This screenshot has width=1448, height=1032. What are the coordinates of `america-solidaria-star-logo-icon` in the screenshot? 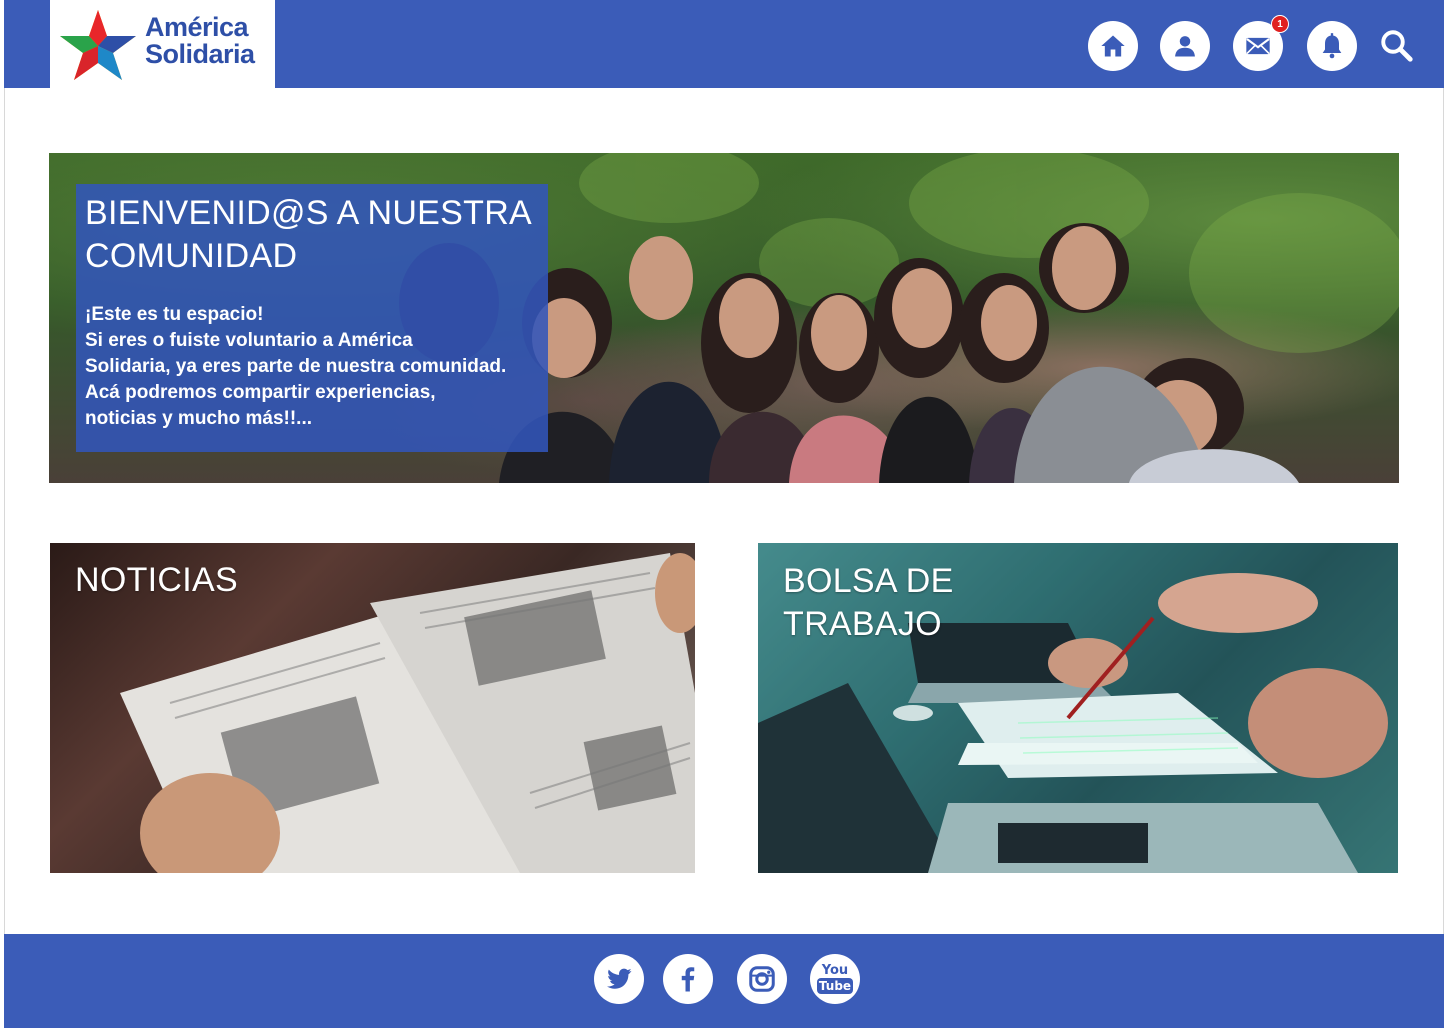 It's located at (98, 45).